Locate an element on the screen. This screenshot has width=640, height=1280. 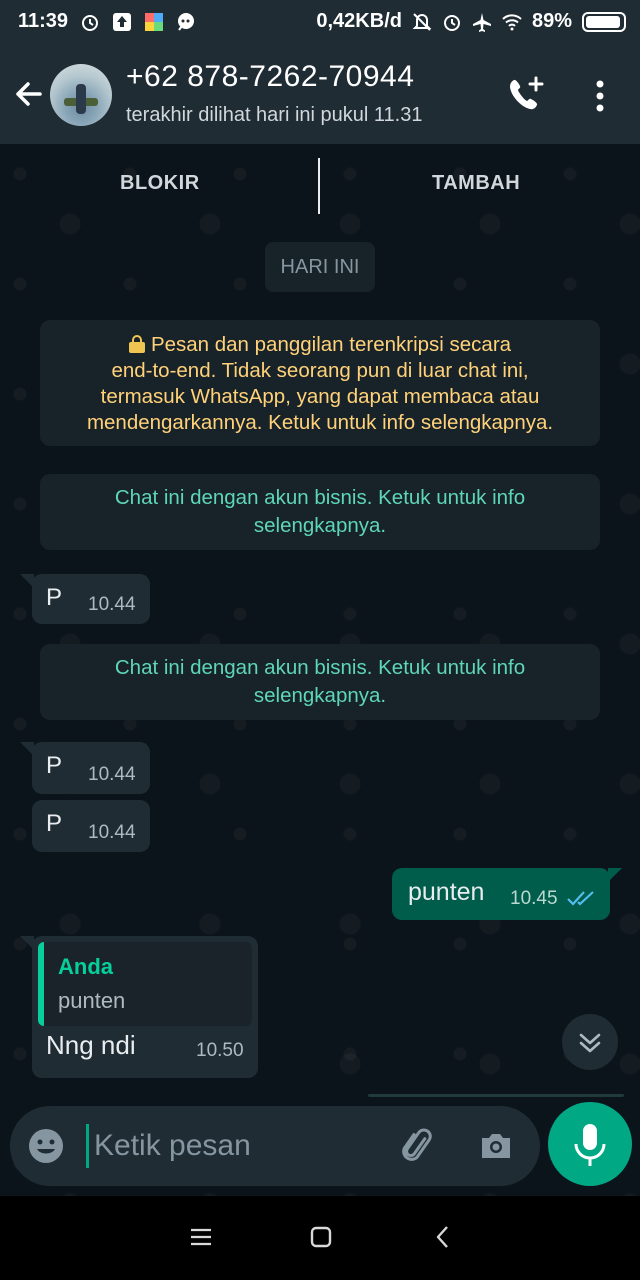
status-bar: 11:39 0,42KB/d 89% is located at coordinates (320, 22).